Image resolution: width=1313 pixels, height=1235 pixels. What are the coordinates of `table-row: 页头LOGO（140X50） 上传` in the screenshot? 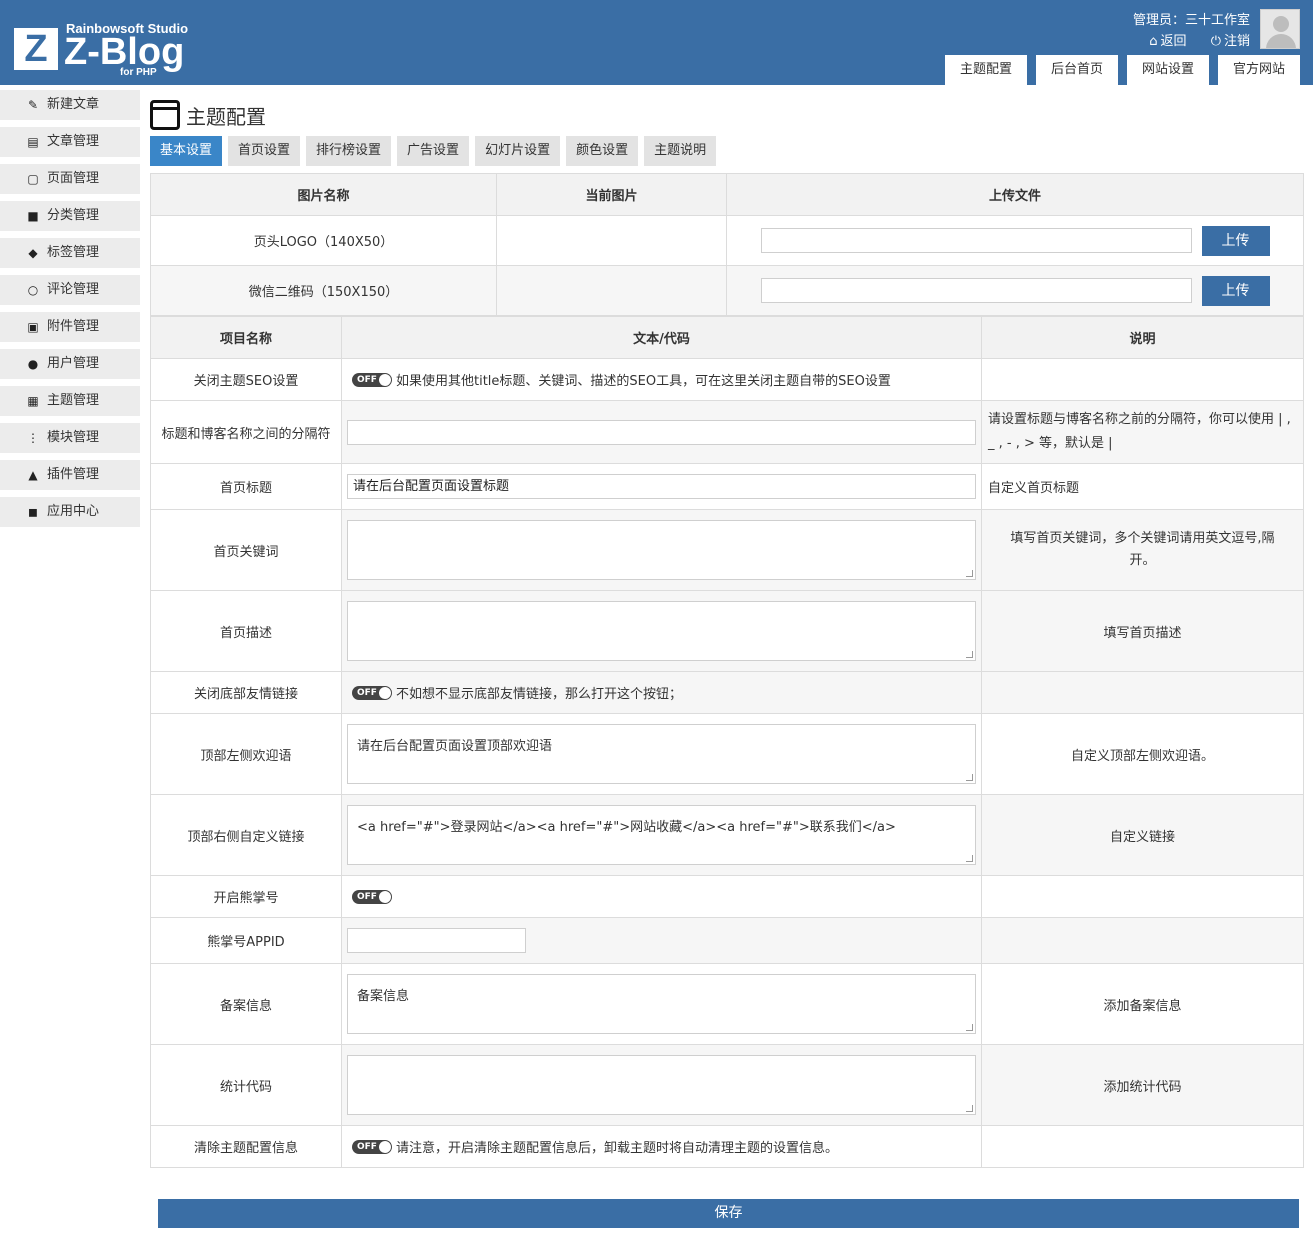 It's located at (727, 240).